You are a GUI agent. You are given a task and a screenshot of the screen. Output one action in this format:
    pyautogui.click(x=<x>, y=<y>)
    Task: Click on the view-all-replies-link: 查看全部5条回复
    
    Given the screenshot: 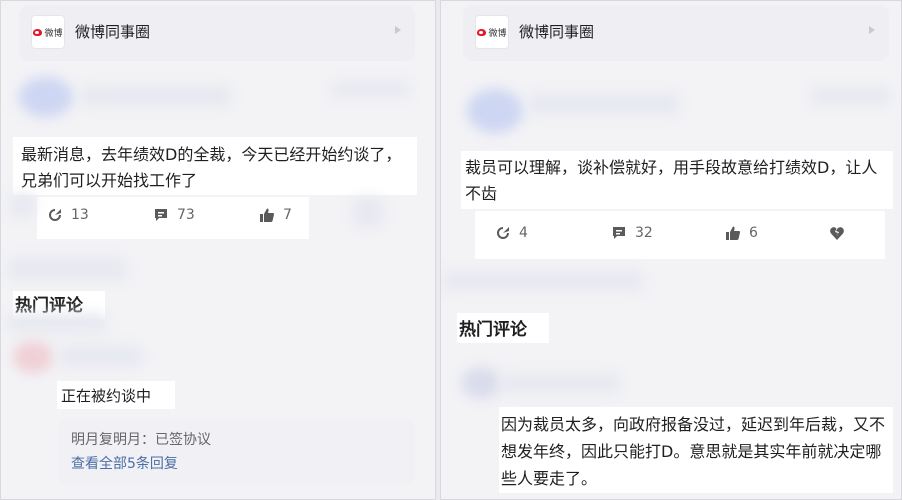 What is the action you would take?
    pyautogui.click(x=124, y=463)
    